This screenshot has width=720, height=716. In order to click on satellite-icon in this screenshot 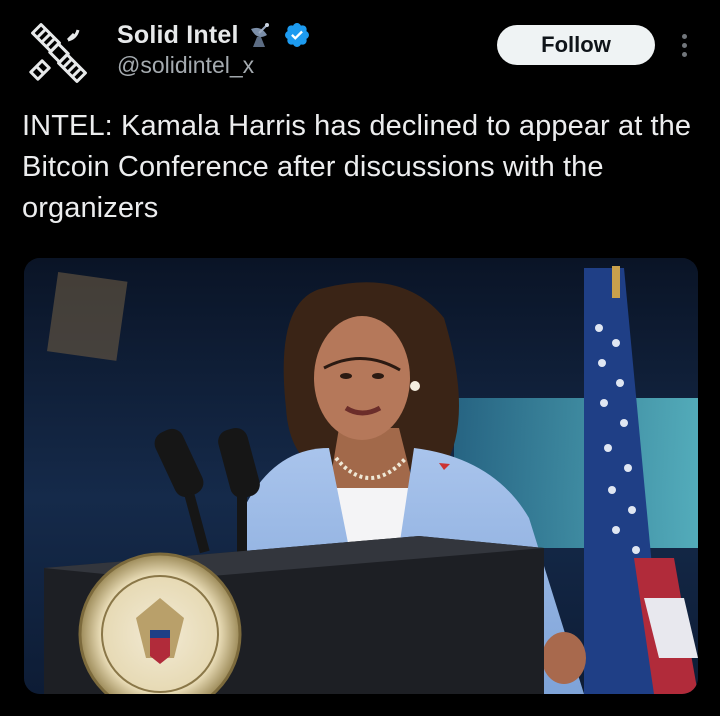, I will do `click(59, 53)`.